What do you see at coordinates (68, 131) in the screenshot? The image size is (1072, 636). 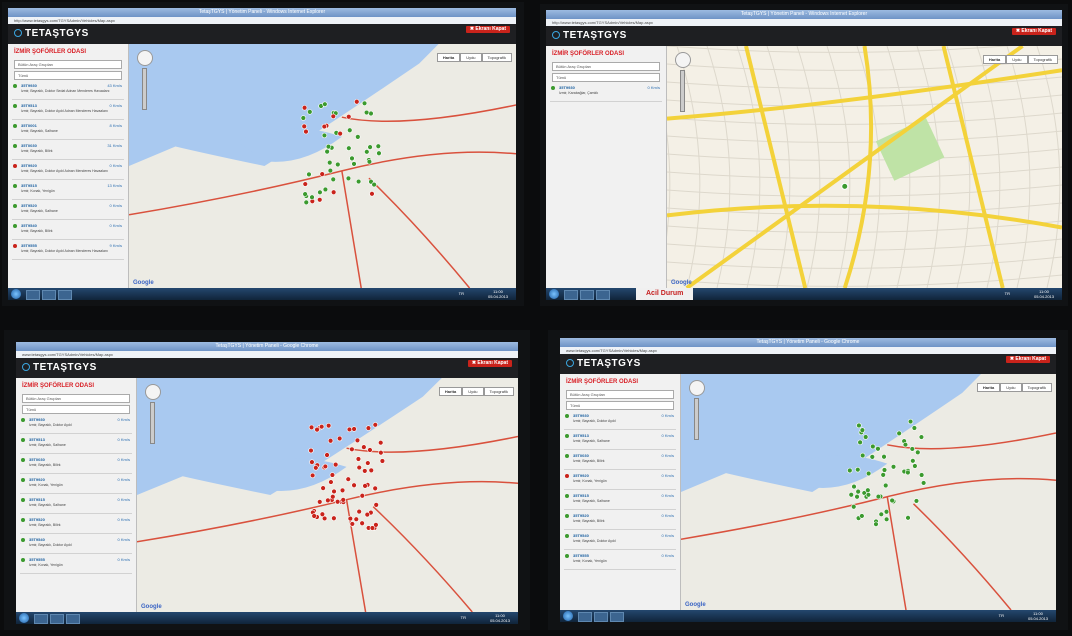 I see `vehicle-list-item: 35T0001 8 Km/s İzmir, Bayraklı, Salhane` at bounding box center [68, 131].